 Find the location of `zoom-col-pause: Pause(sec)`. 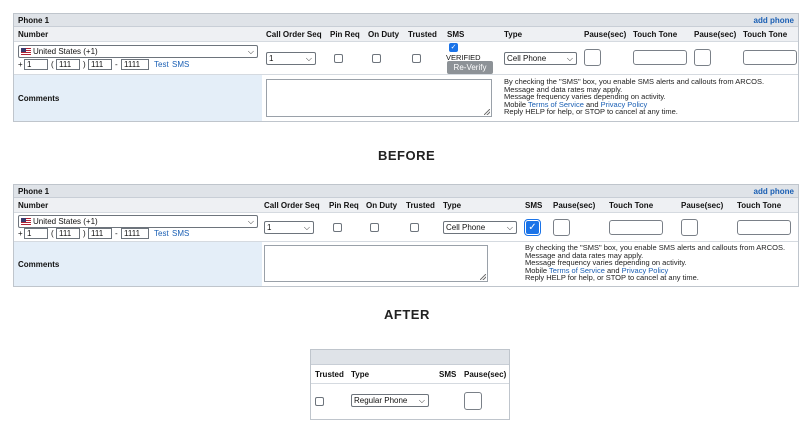

zoom-col-pause: Pause(sec) is located at coordinates (485, 374).